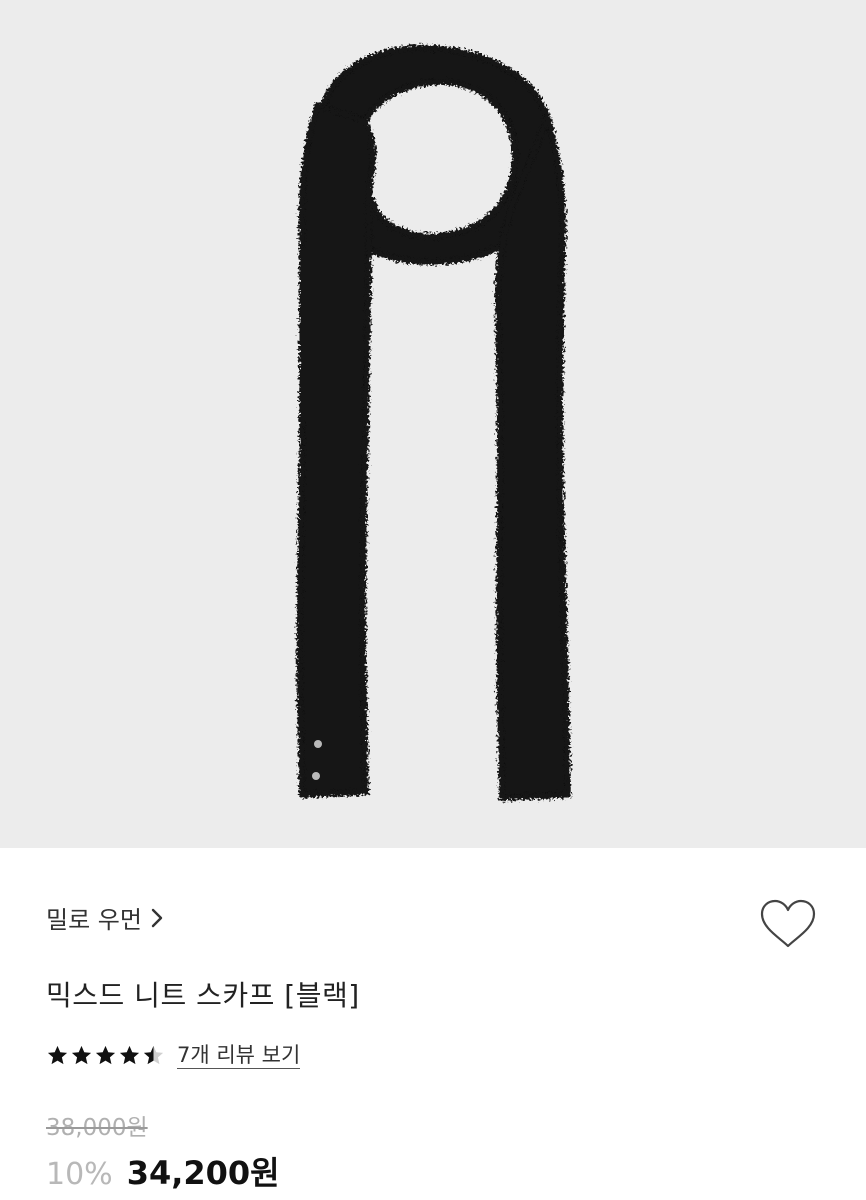  I want to click on wishlist-button, so click(788, 926).